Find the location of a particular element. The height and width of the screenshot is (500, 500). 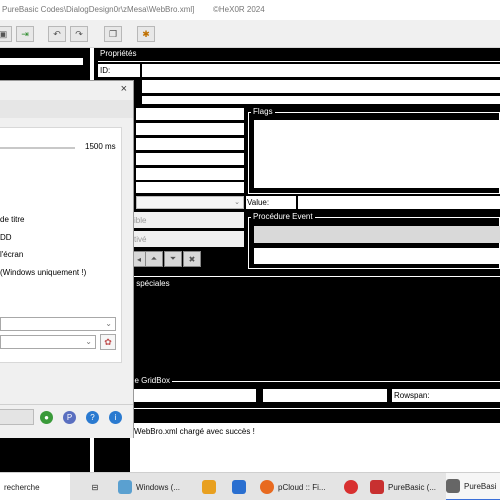

status-message: WebBro.xml chargé avec succès ! is located at coordinates (194, 431).